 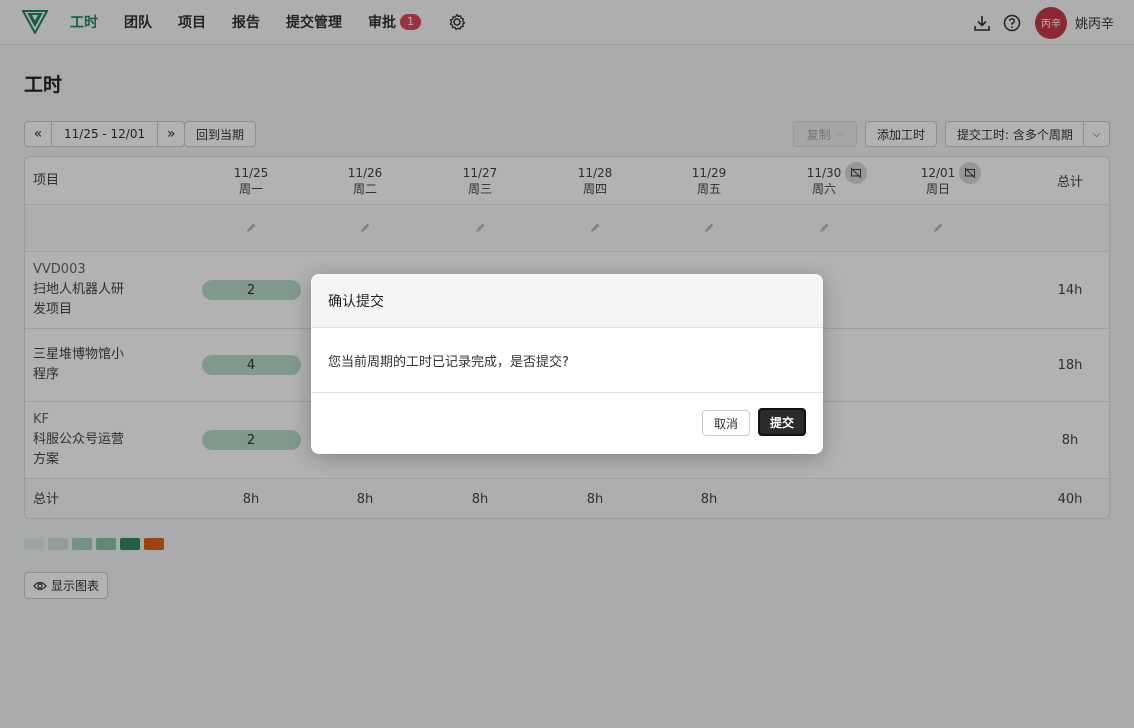 I want to click on dialog-header: 确认提交, so click(x=567, y=301).